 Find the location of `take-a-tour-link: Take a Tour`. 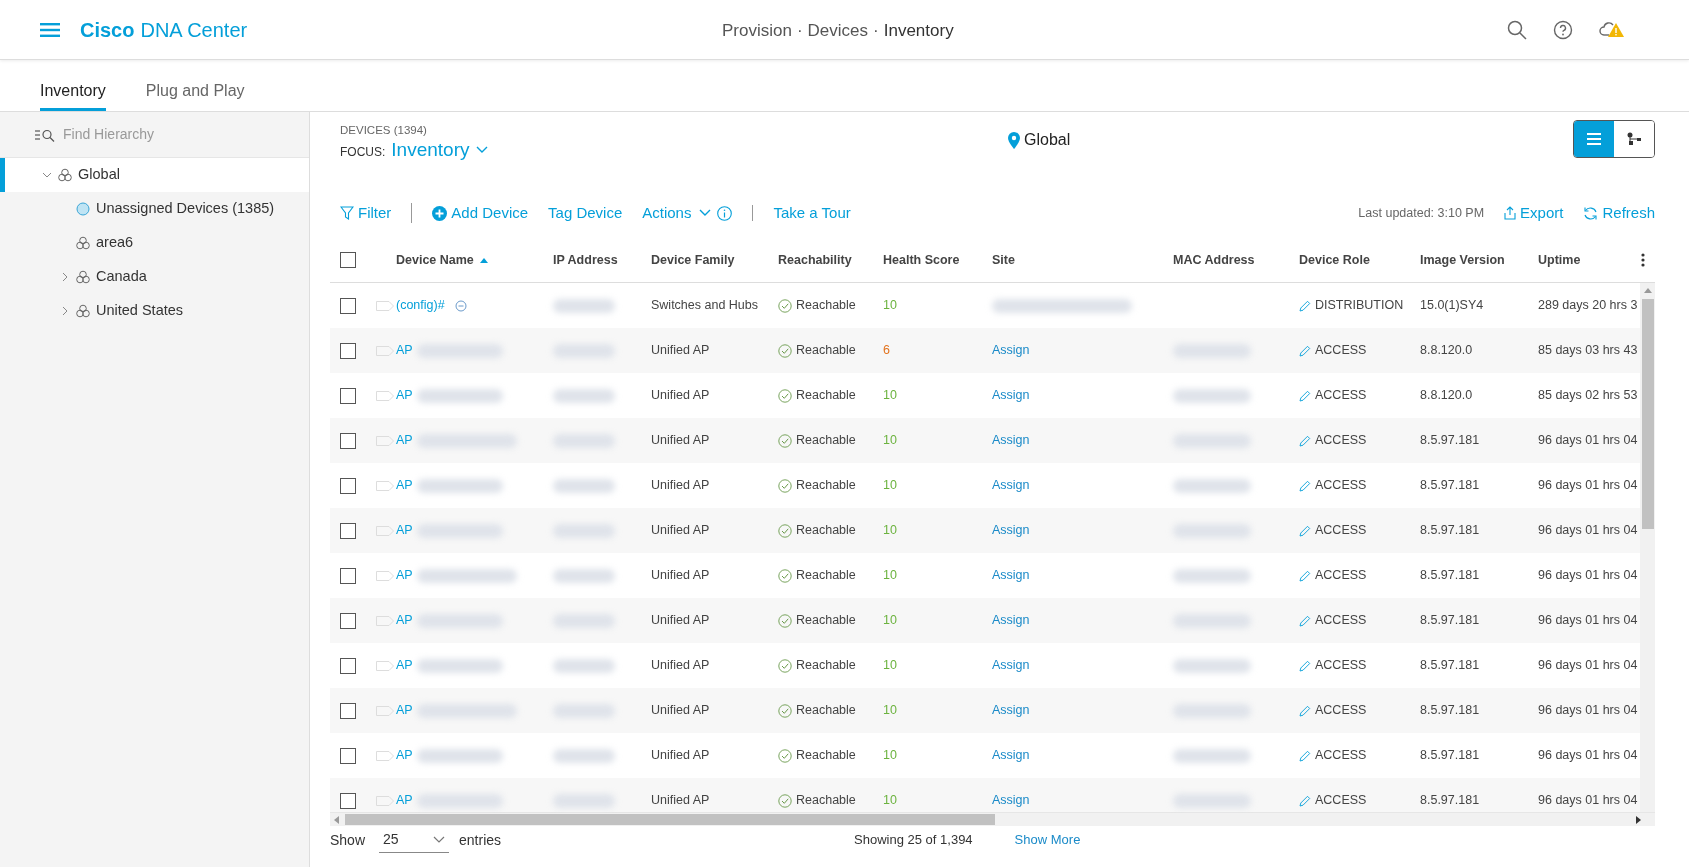

take-a-tour-link: Take a Tour is located at coordinates (812, 213).